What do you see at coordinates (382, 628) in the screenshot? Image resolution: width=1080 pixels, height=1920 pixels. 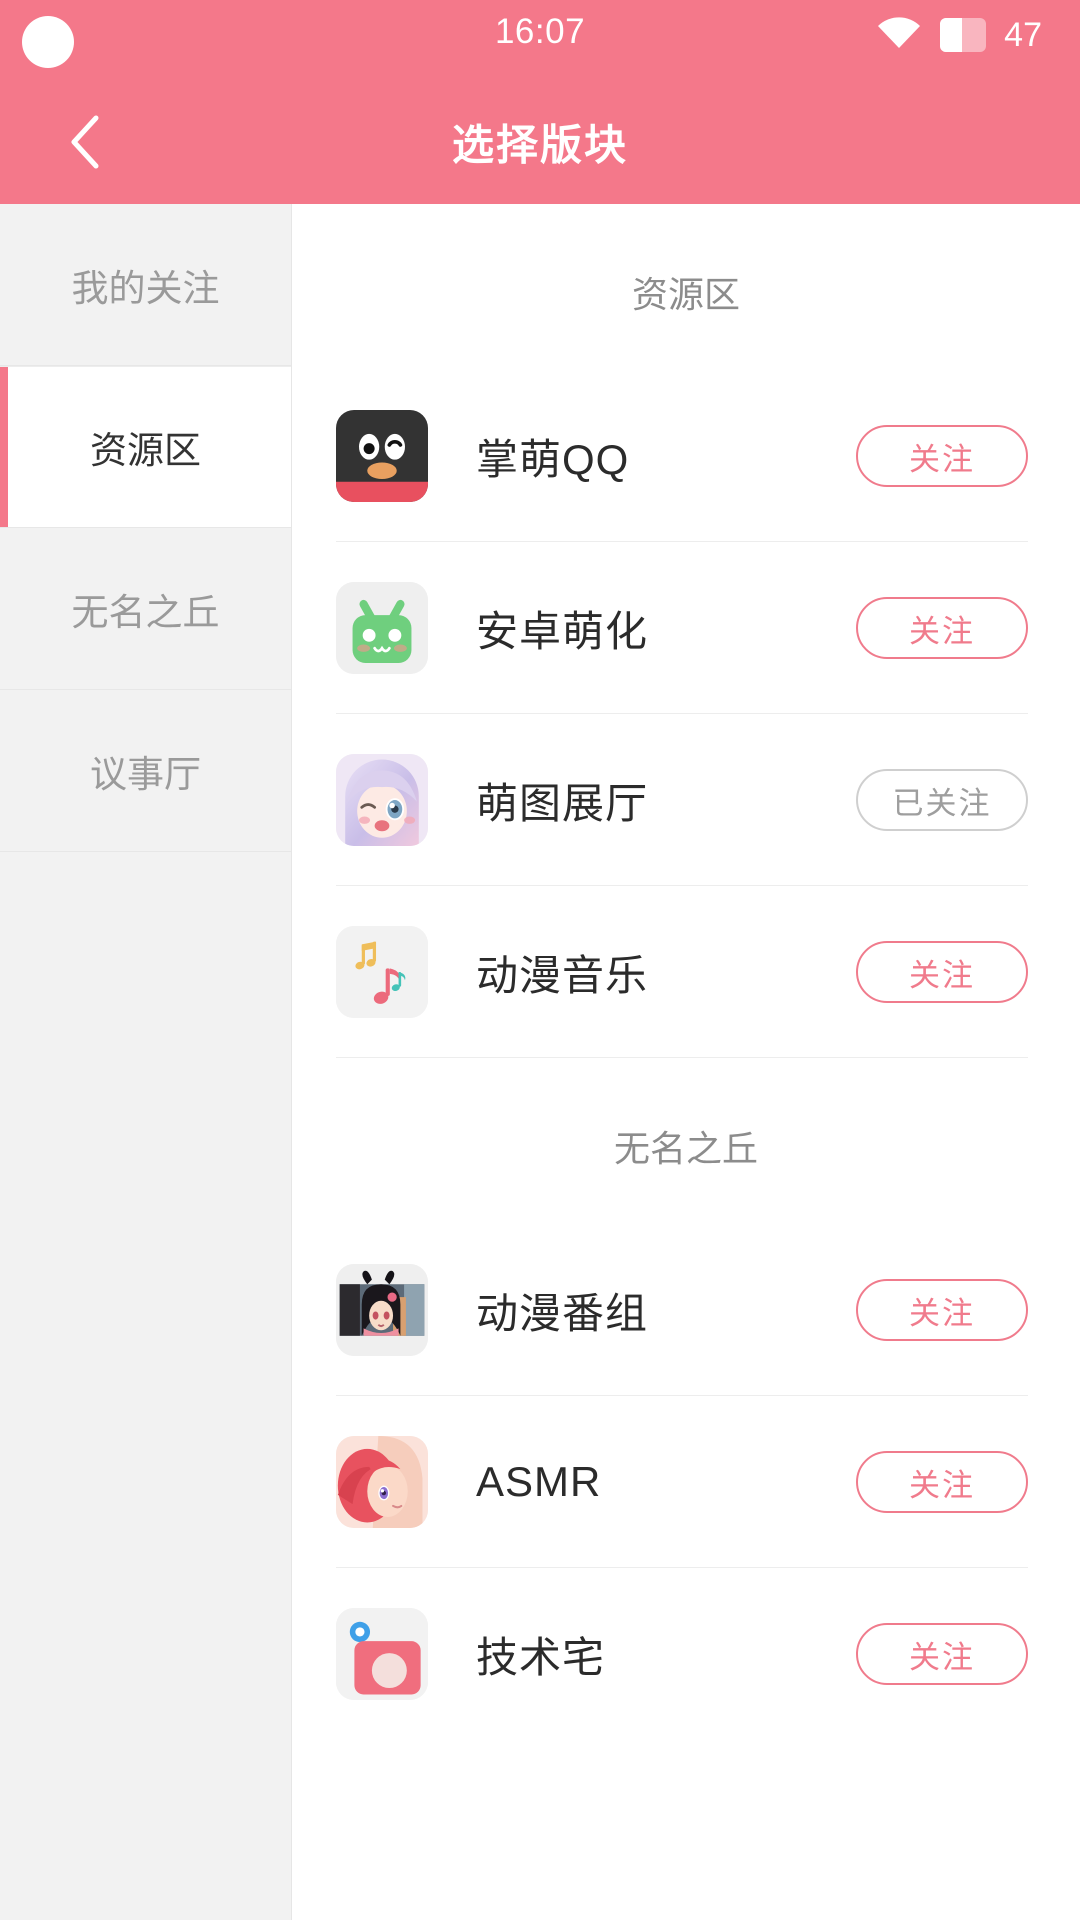 I see `android-robot-icon` at bounding box center [382, 628].